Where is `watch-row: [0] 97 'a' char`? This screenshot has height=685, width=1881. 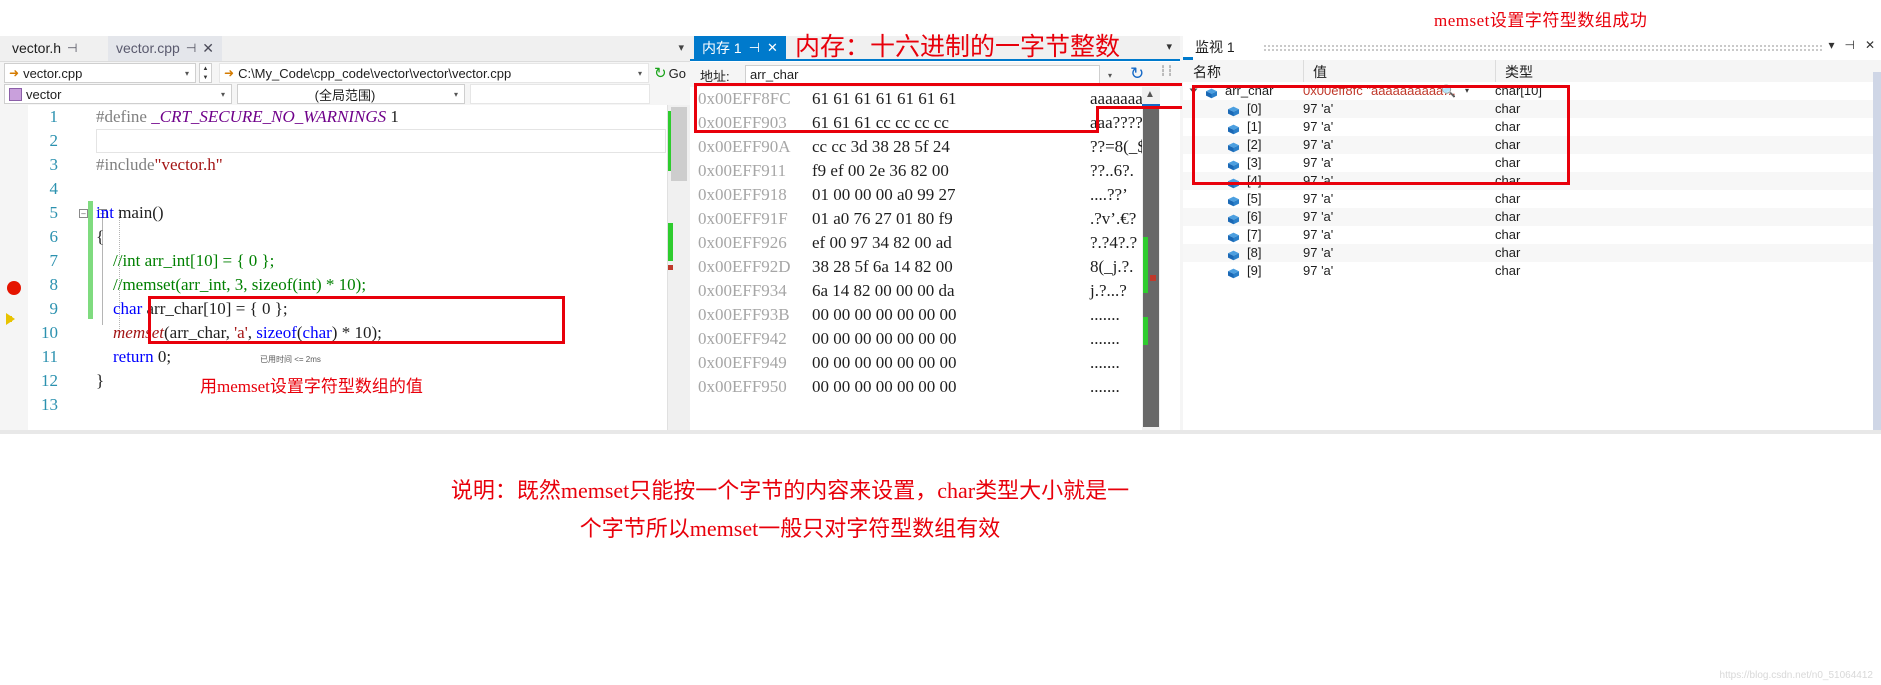 watch-row: [0] 97 'a' char is located at coordinates (1532, 109).